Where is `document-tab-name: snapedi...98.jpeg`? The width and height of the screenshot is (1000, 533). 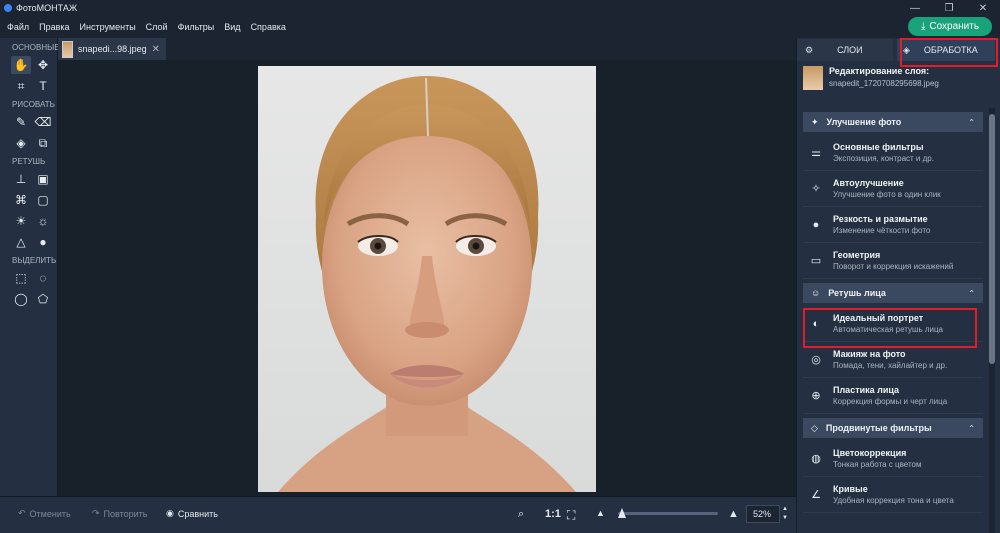 document-tab-name: snapedi...98.jpeg is located at coordinates (112, 49).